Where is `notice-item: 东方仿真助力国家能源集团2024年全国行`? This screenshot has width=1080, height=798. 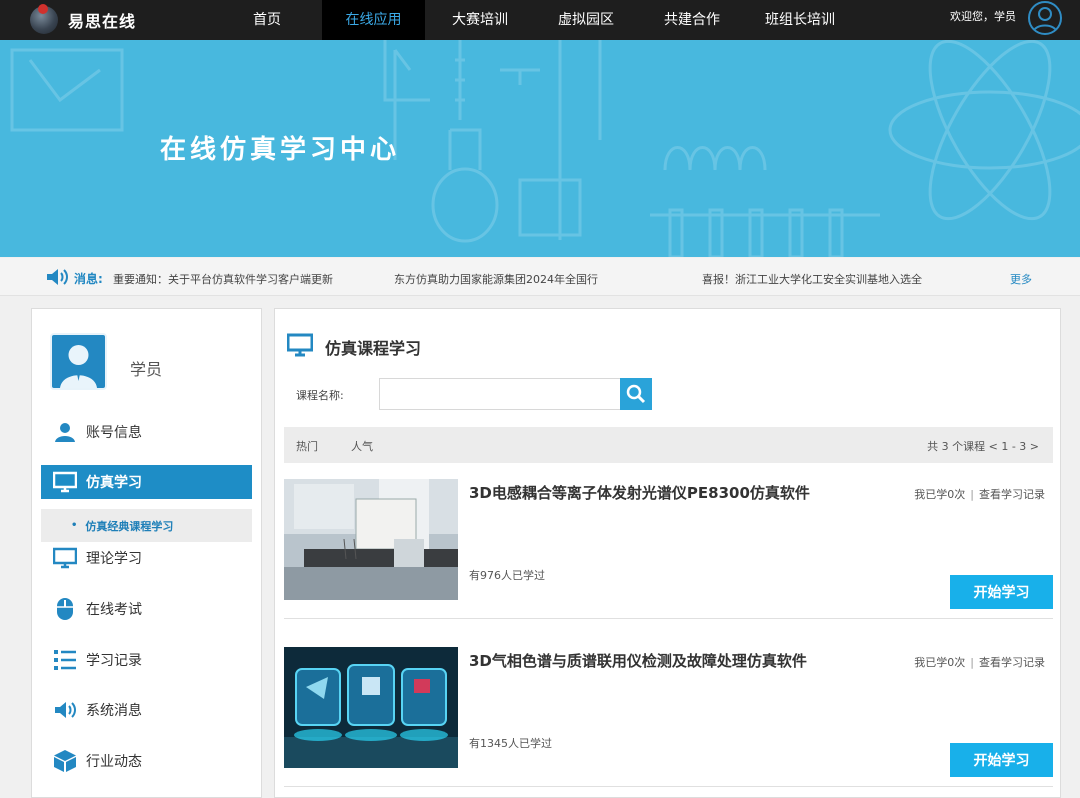 notice-item: 东方仿真助力国家能源集团2024年全国行 is located at coordinates (496, 279).